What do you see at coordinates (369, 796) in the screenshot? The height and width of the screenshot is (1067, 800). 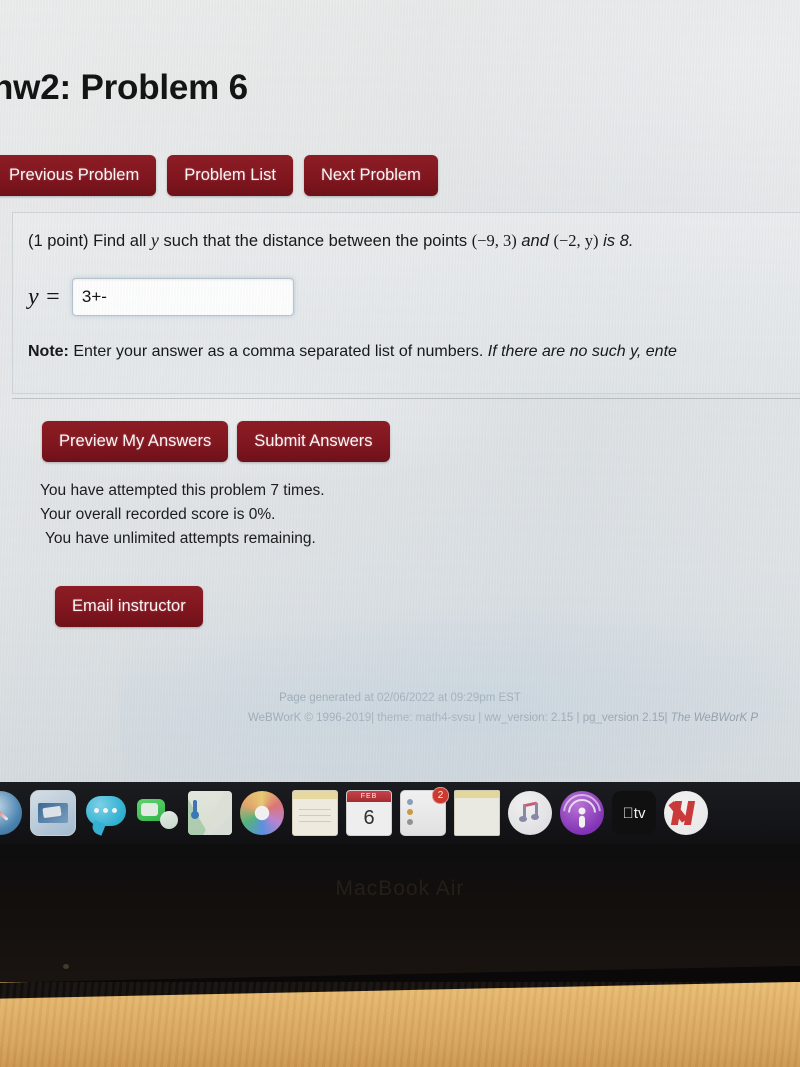 I see `calendar-month: FEB` at bounding box center [369, 796].